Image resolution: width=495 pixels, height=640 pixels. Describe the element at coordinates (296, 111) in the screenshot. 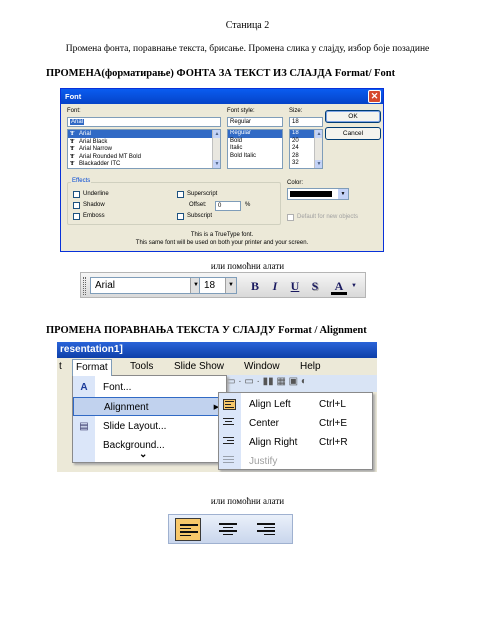

I see `size-label: Size:` at that location.